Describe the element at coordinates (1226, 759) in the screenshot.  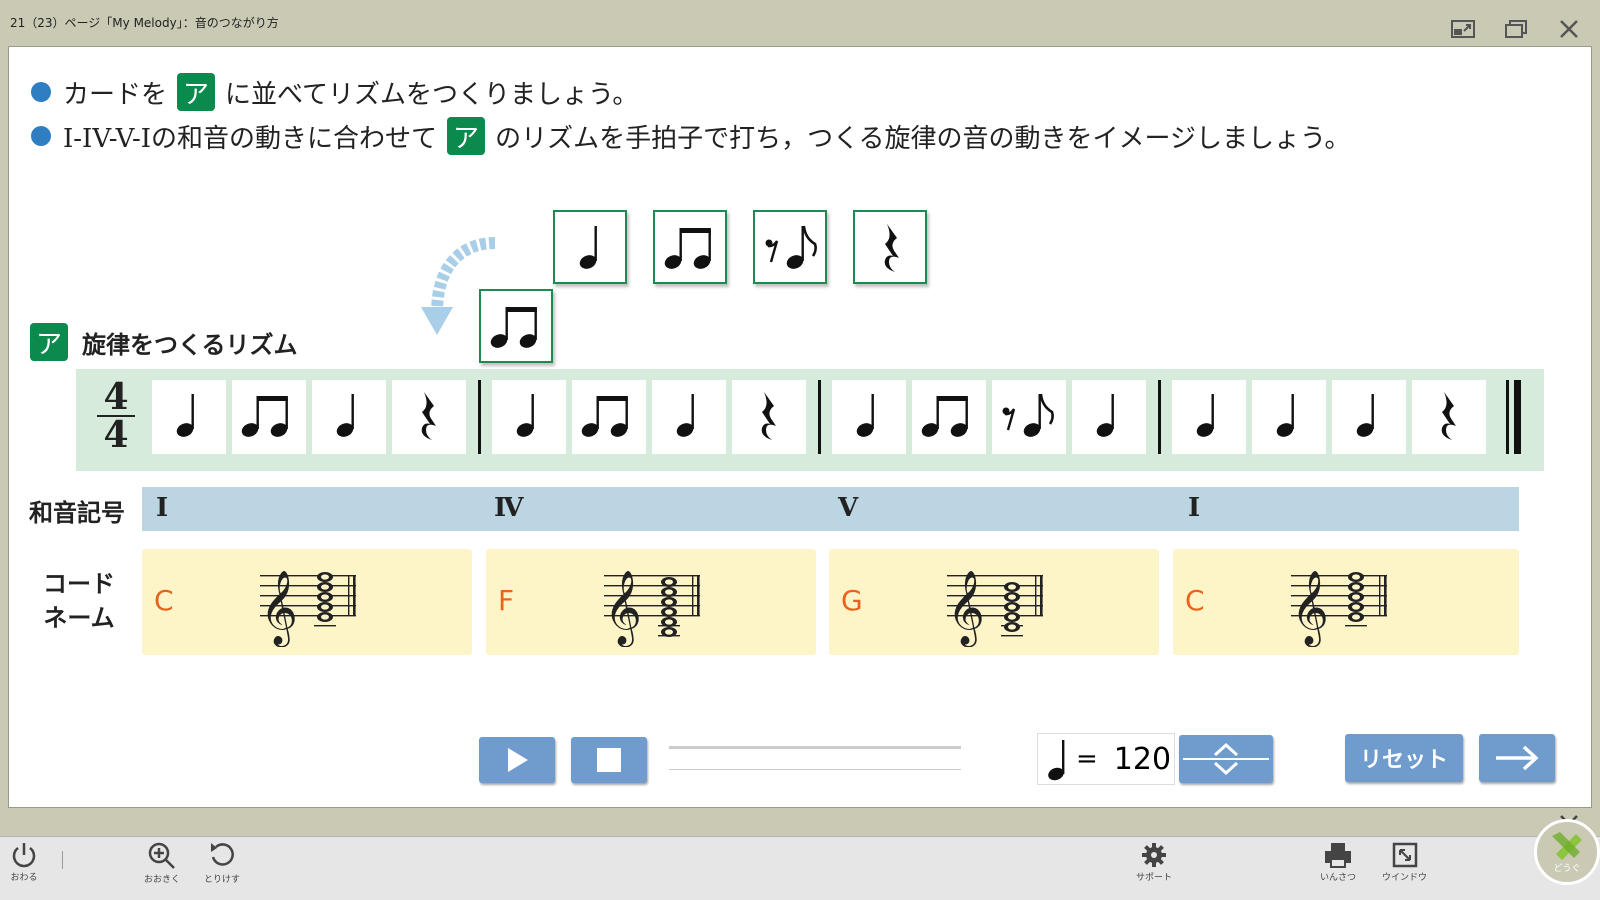
I see `tempo-stepper` at that location.